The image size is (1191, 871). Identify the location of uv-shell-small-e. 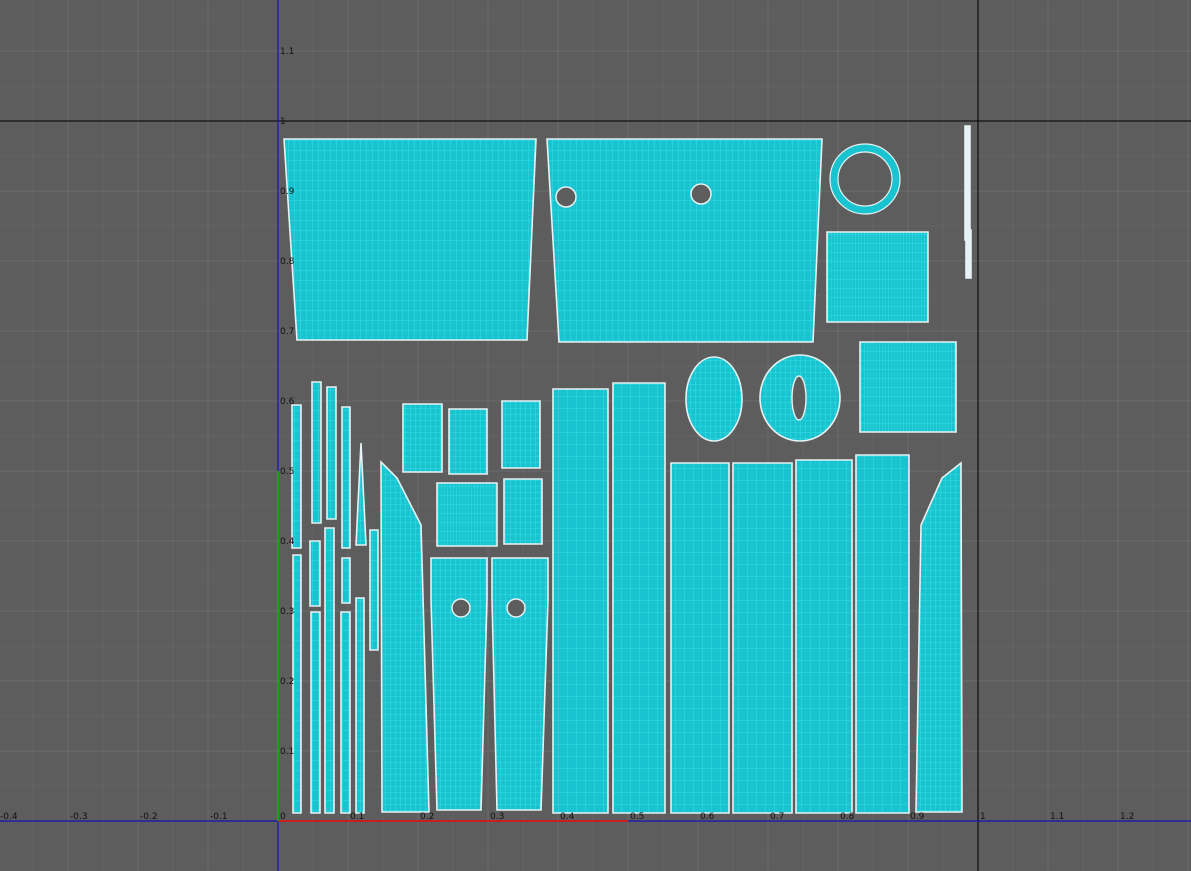
(523, 511).